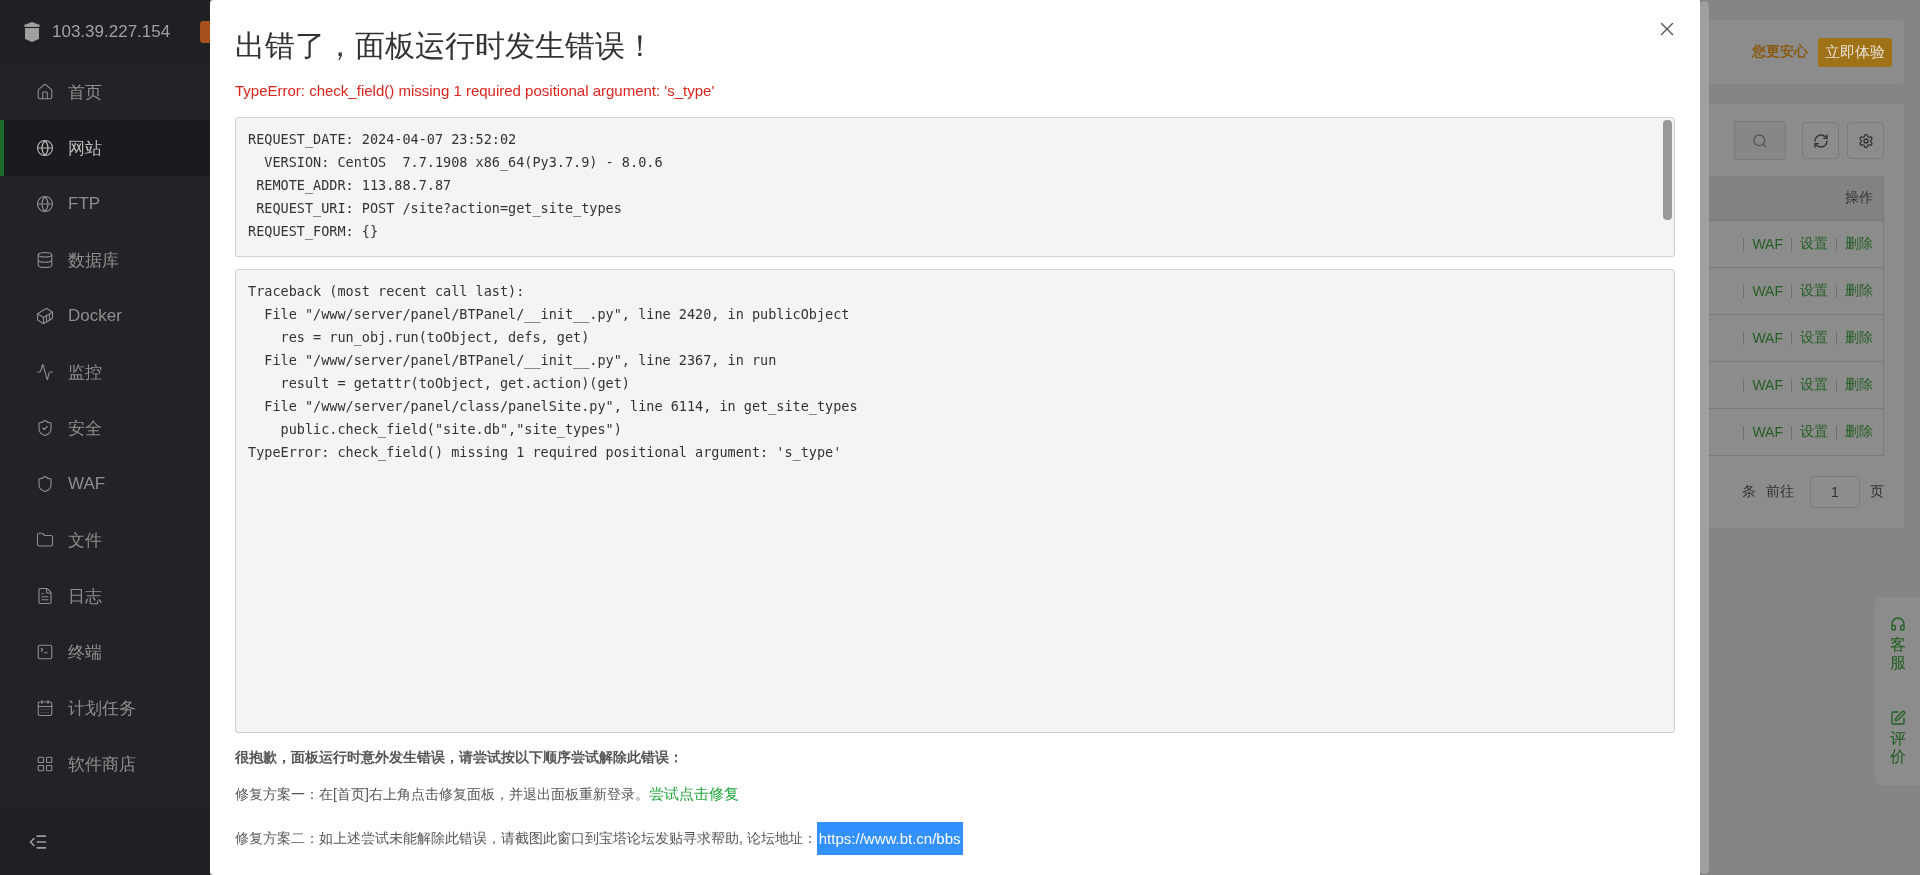  I want to click on refresh-button, so click(1820, 140).